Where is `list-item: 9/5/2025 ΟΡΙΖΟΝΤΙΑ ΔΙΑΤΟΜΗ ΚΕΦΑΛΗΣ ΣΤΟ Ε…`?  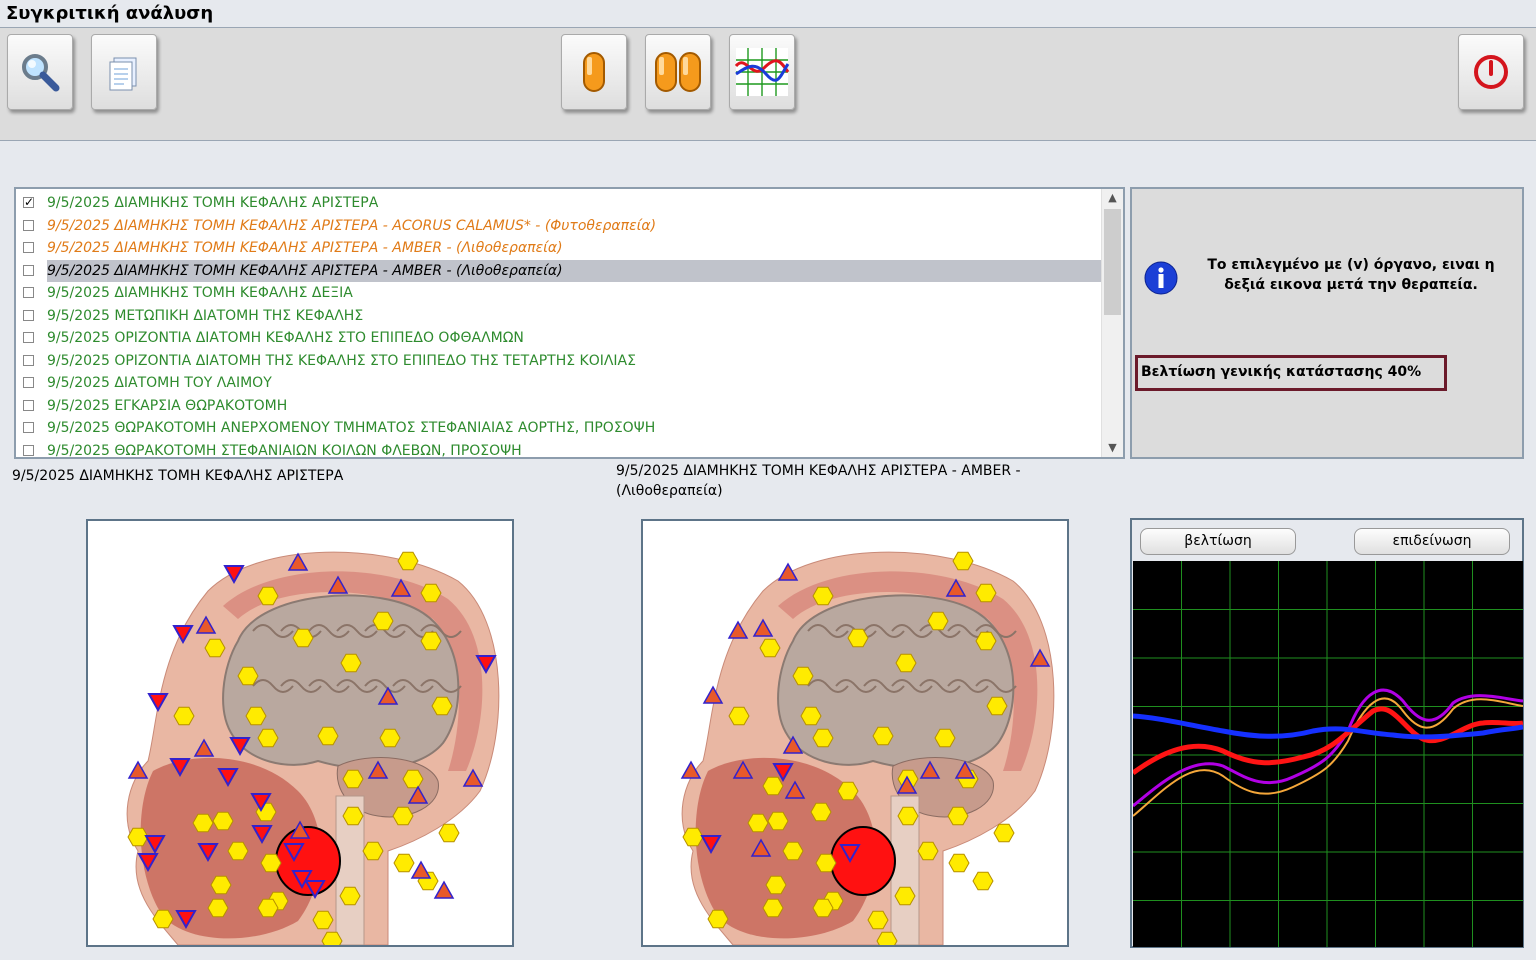
list-item: 9/5/2025 ΟΡΙΖΟΝΤΙΑ ΔΙΑΤΟΜΗ ΚΕΦΑΛΗΣ ΣΤΟ Ε… is located at coordinates (560, 338).